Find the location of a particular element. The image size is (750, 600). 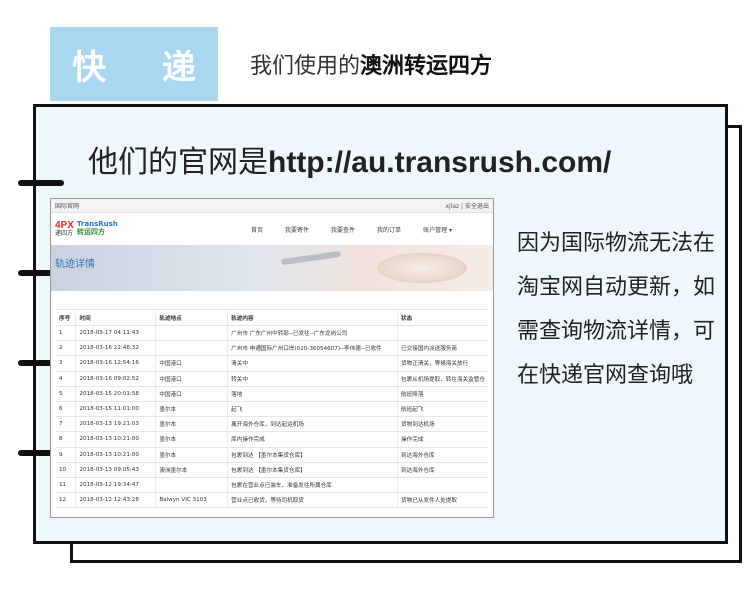

header-content: 轨迹内容 is located at coordinates (313, 317).